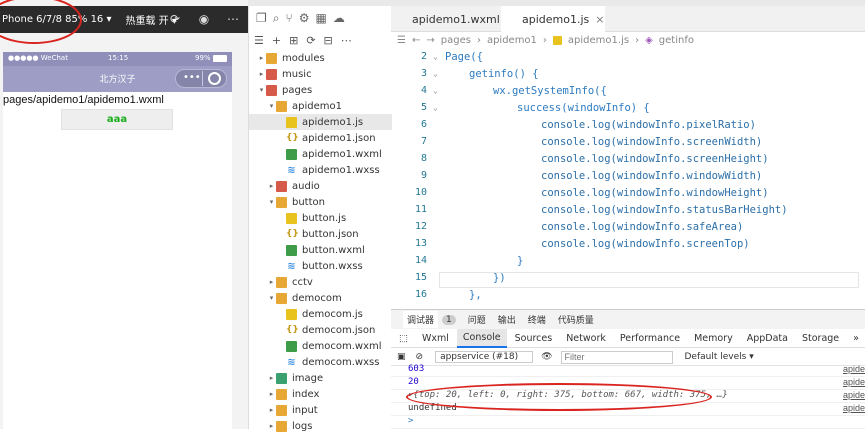  I want to click on files-icon: ❐, so click(261, 18).